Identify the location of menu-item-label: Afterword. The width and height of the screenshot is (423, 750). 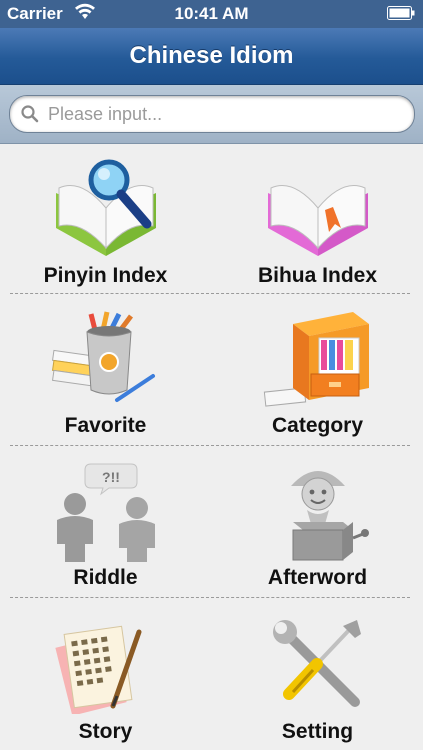
(317, 577).